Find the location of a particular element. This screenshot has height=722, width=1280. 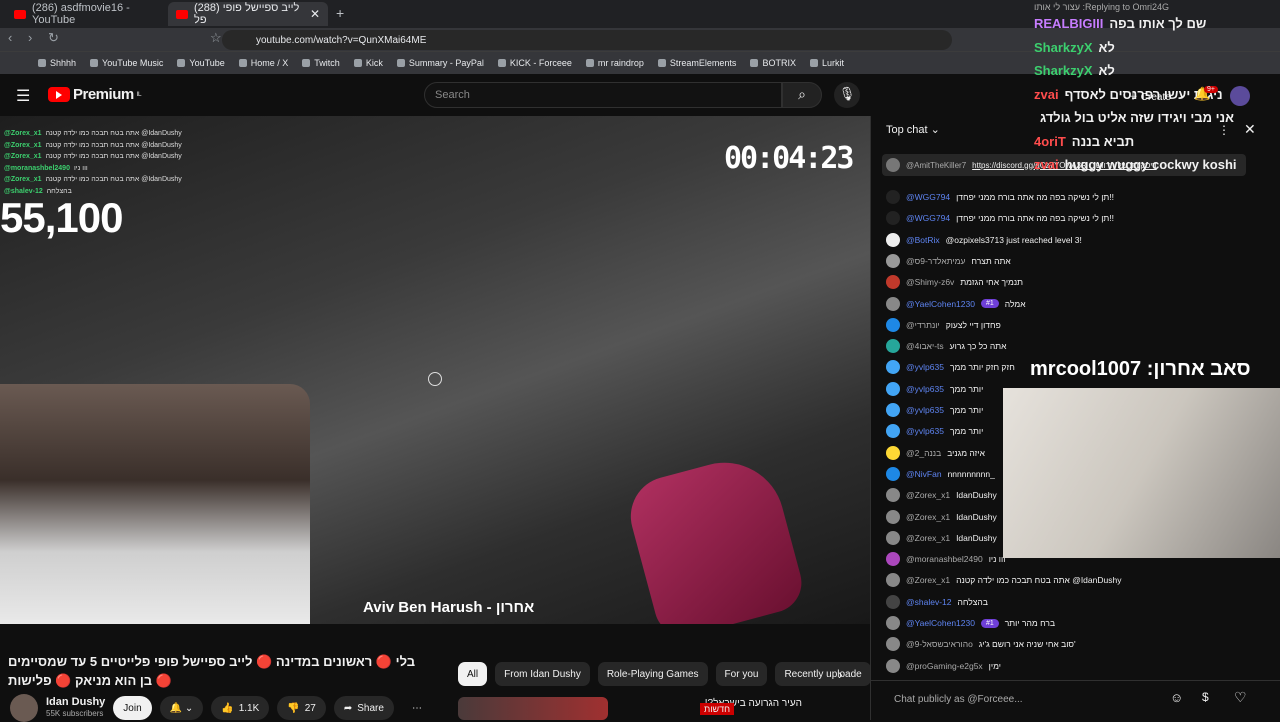

next-video-thumbnail is located at coordinates (533, 708).